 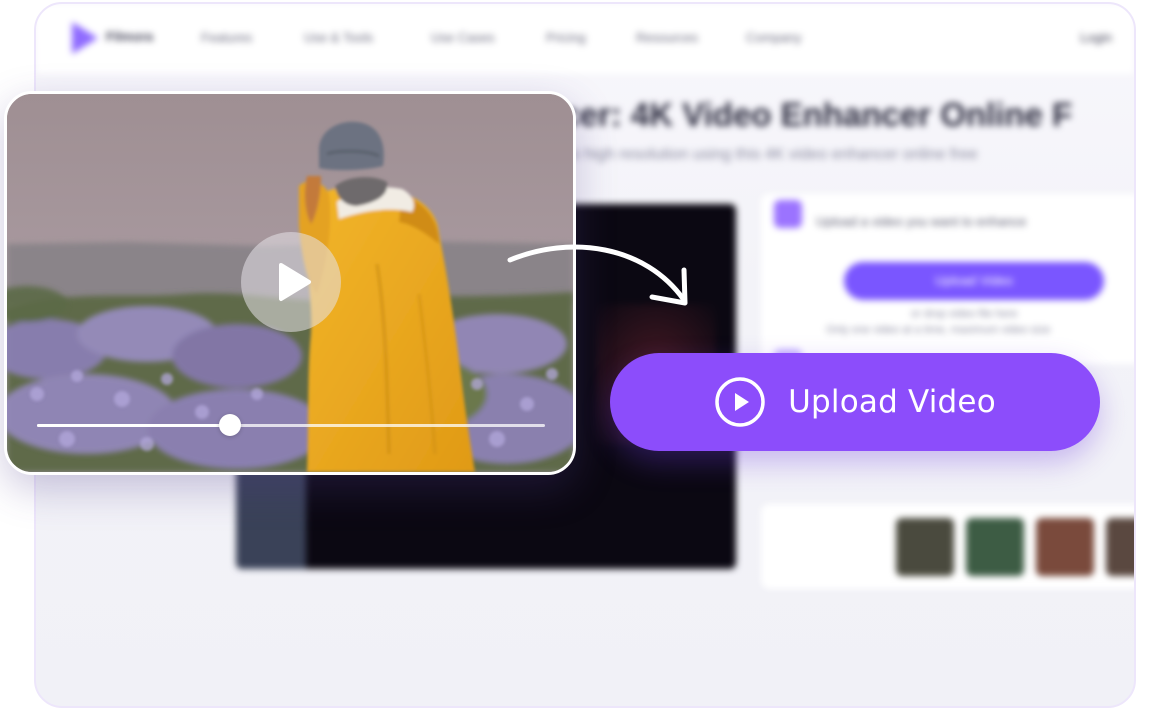 What do you see at coordinates (892, 402) in the screenshot?
I see `upload-video-label: Upload Video` at bounding box center [892, 402].